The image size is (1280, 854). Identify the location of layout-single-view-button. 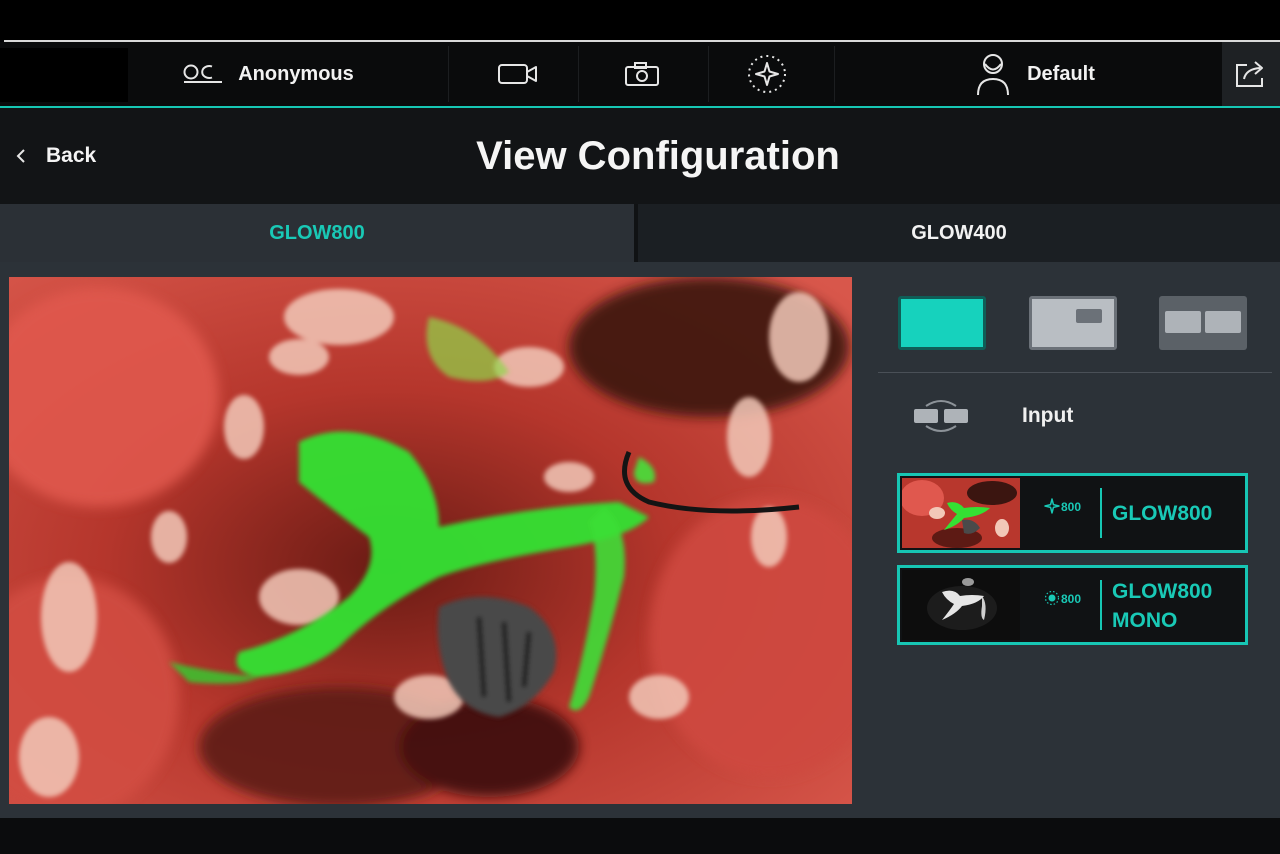
(942, 323).